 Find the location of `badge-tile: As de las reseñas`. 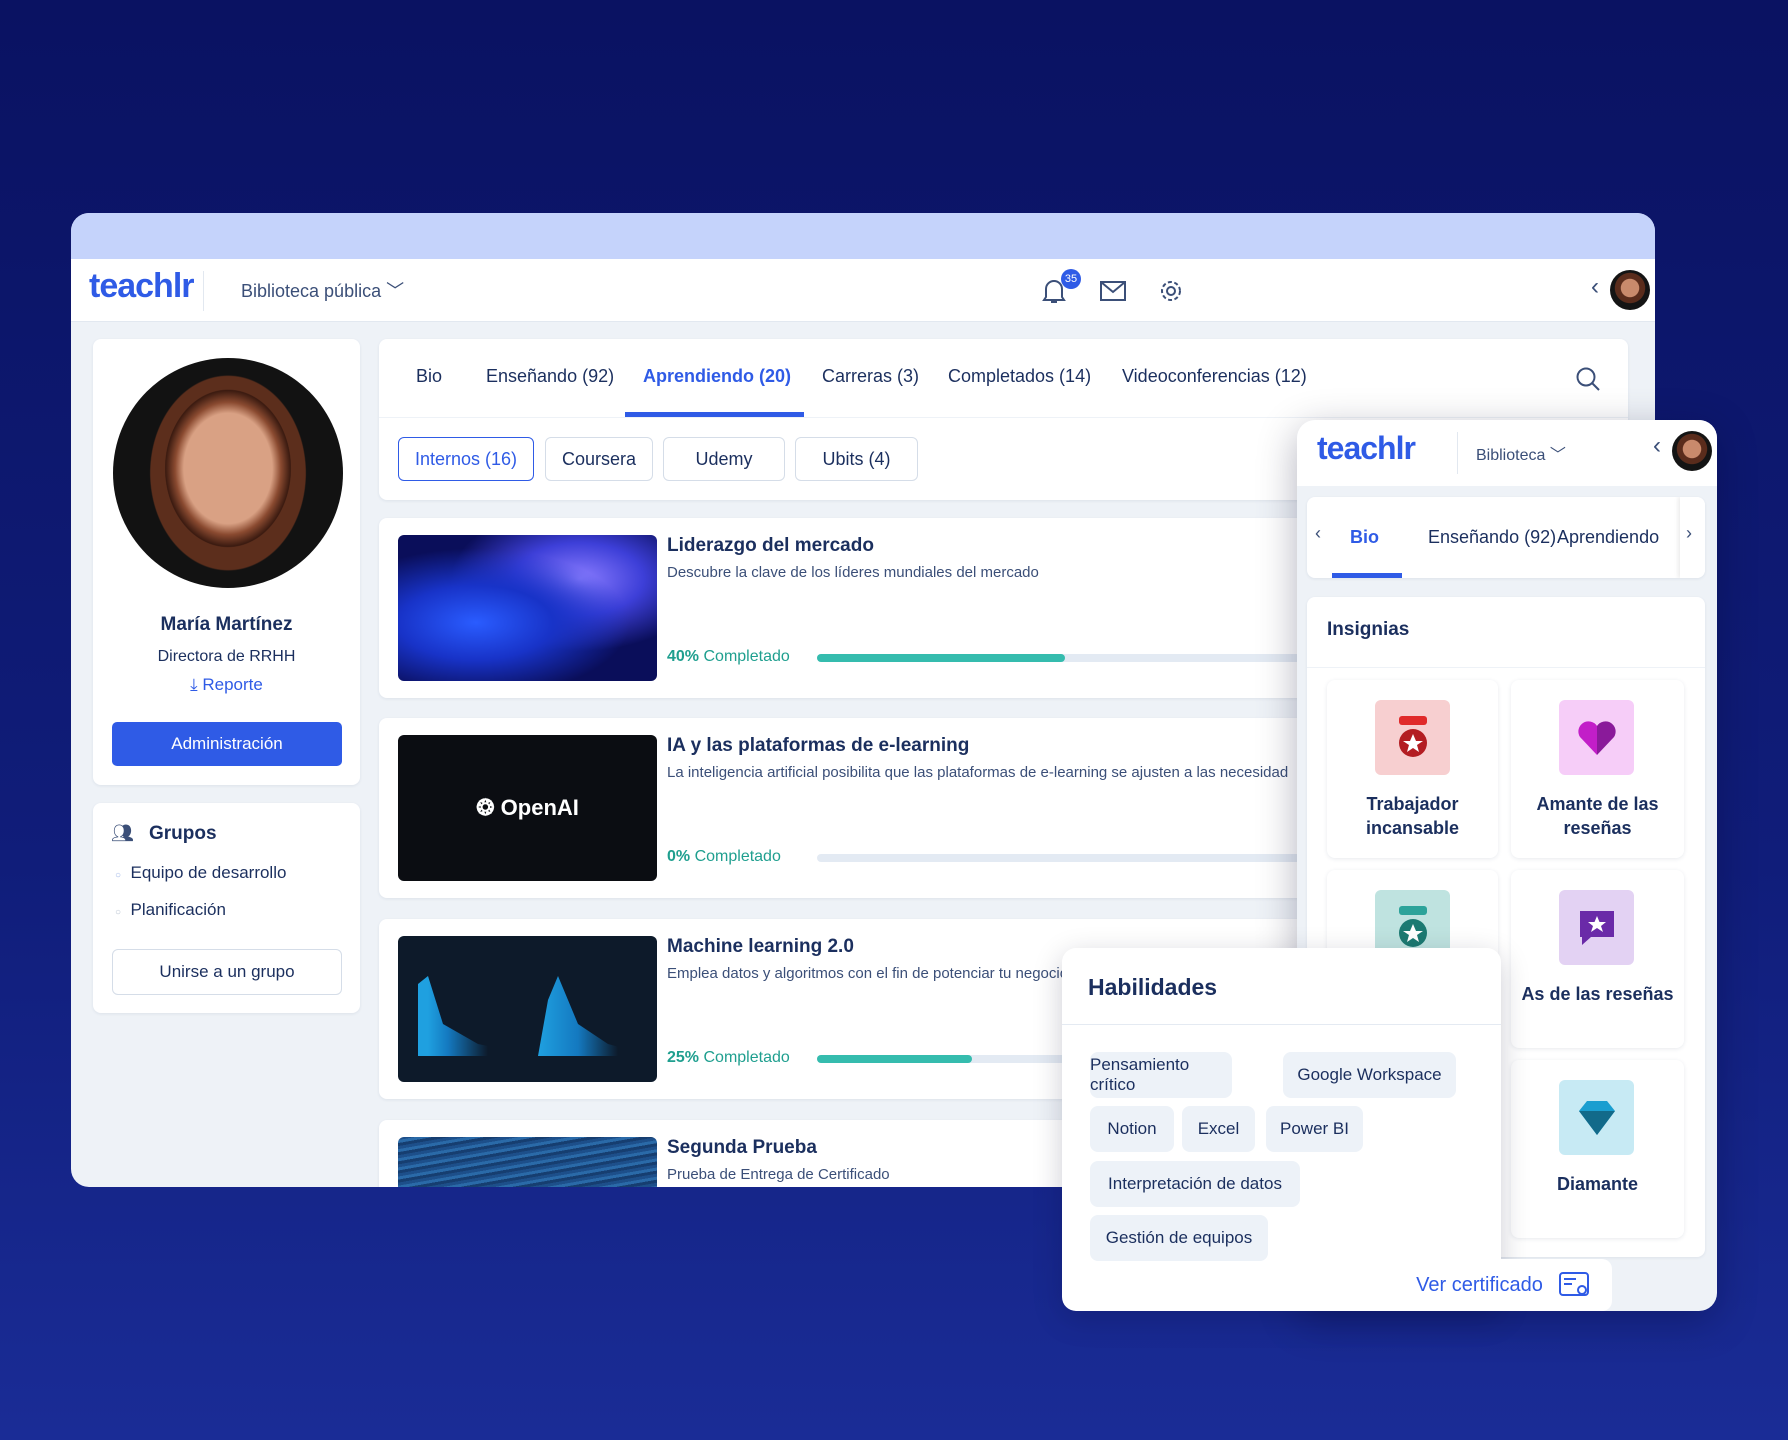

badge-tile: As de las reseñas is located at coordinates (1597, 959).